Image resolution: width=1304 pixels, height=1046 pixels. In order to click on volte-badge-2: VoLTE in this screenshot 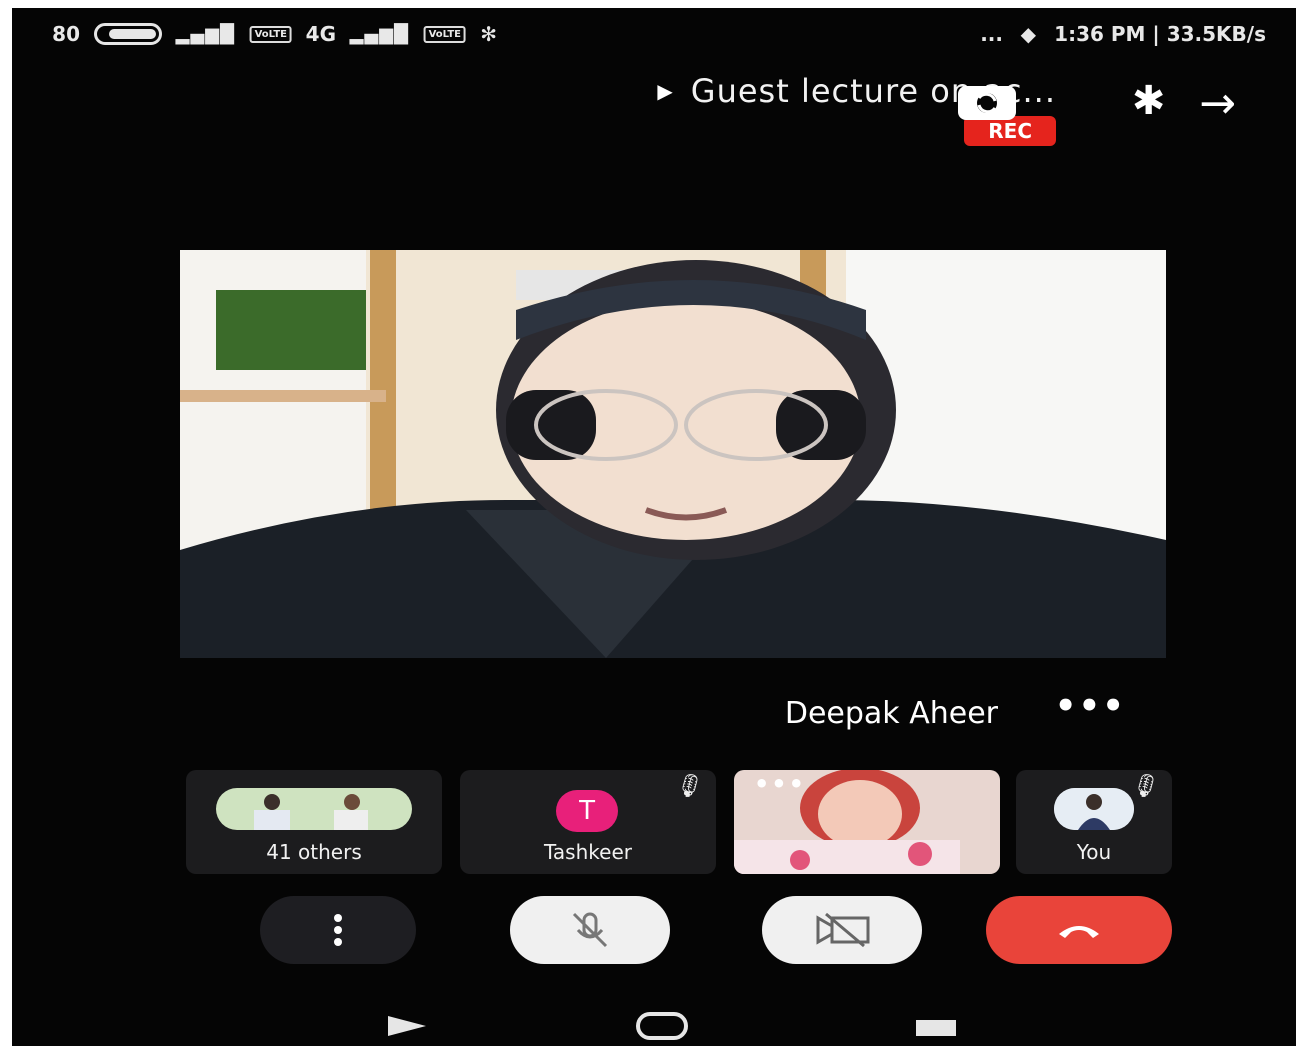, I will do `click(270, 34)`.